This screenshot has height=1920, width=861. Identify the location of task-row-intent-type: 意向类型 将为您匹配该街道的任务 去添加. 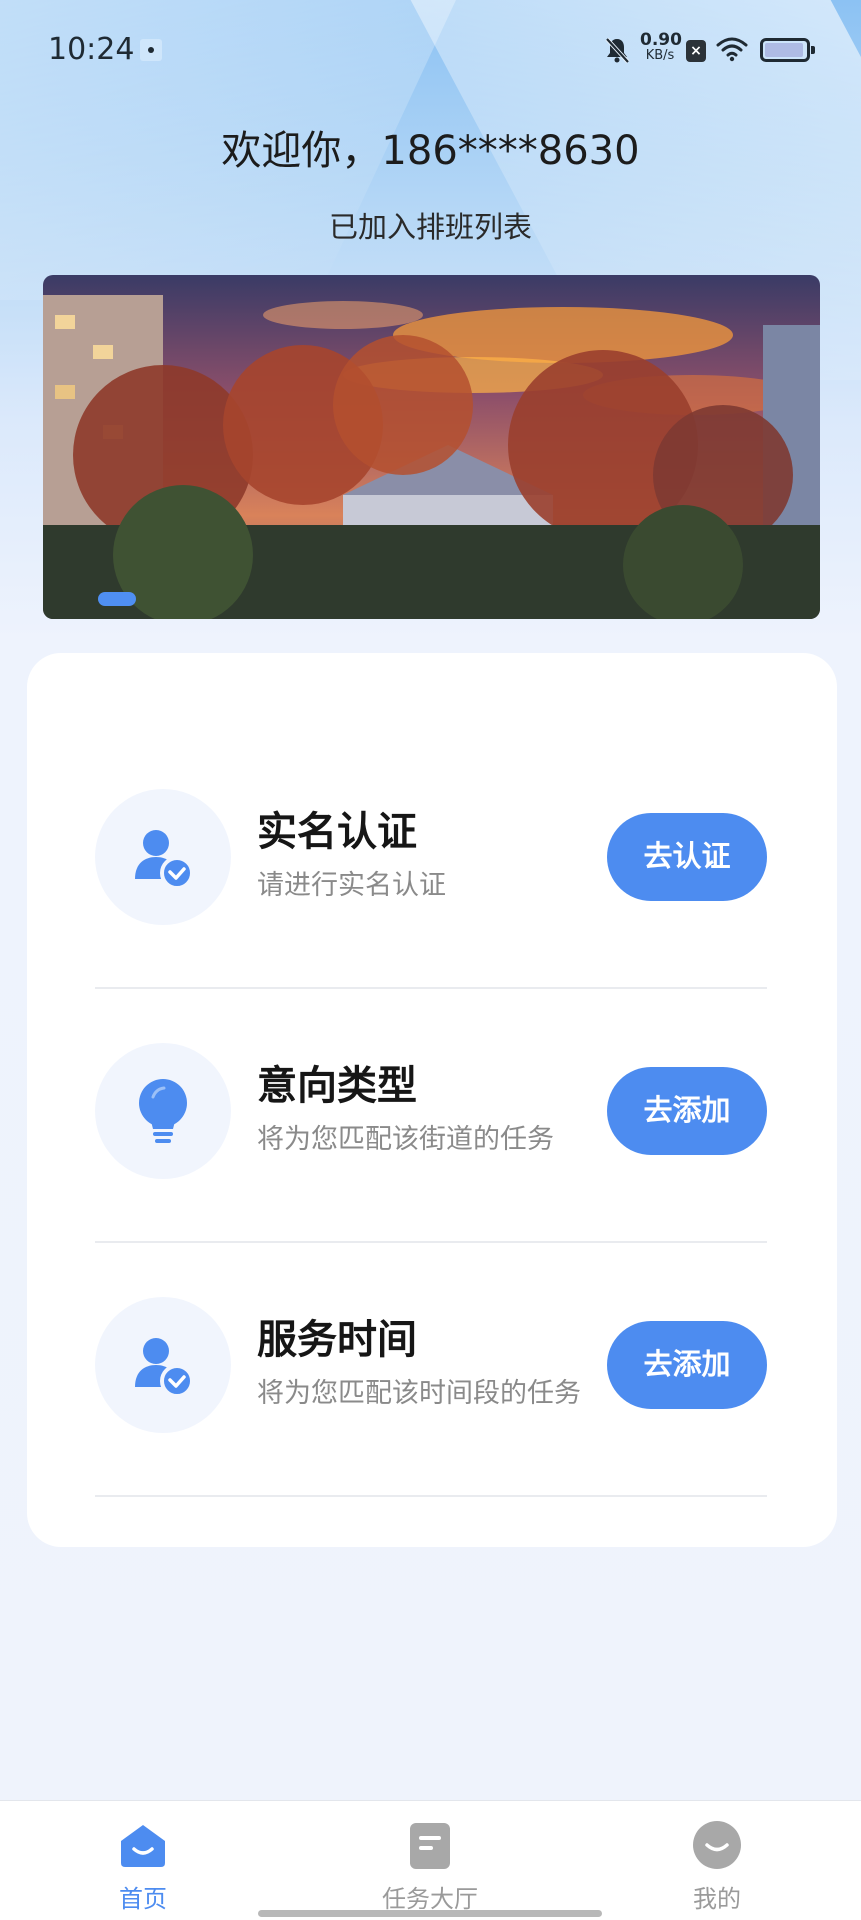
(431, 1116).